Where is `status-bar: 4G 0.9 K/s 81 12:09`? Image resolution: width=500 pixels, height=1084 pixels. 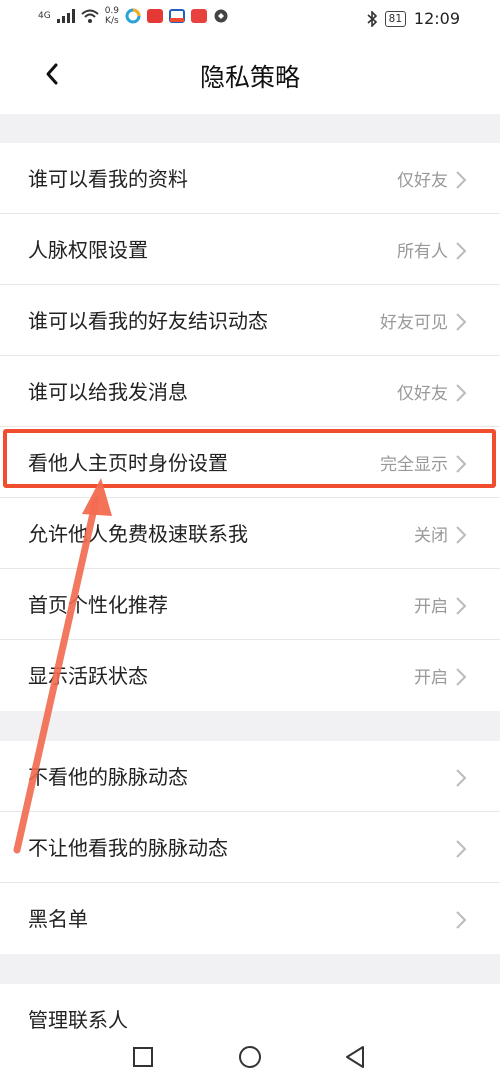
status-bar: 4G 0.9 K/s 81 12:09 is located at coordinates (250, 18).